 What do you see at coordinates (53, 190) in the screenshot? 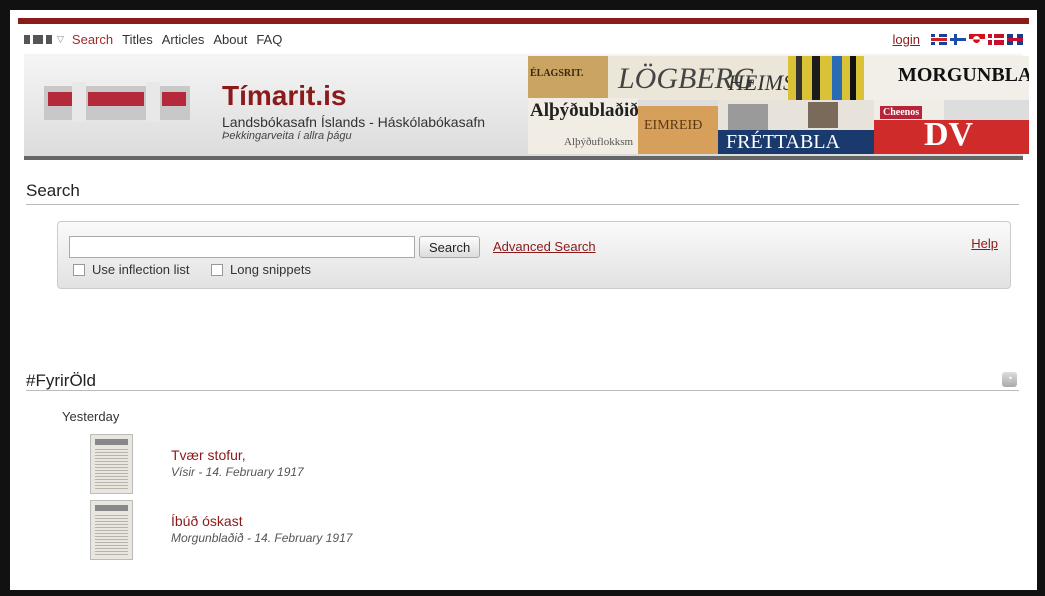
I see `search-section-title: Search` at bounding box center [53, 190].